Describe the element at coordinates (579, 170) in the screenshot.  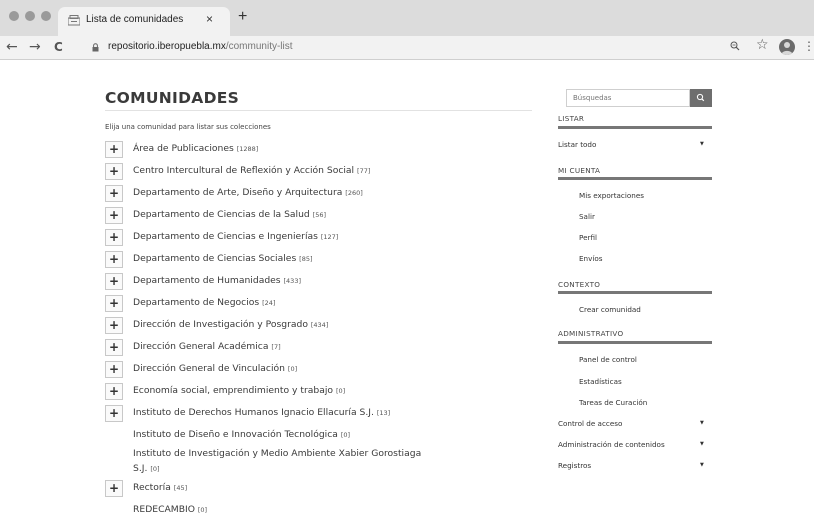
I see `mi-cuenta-heading: MI CUENTA` at that location.